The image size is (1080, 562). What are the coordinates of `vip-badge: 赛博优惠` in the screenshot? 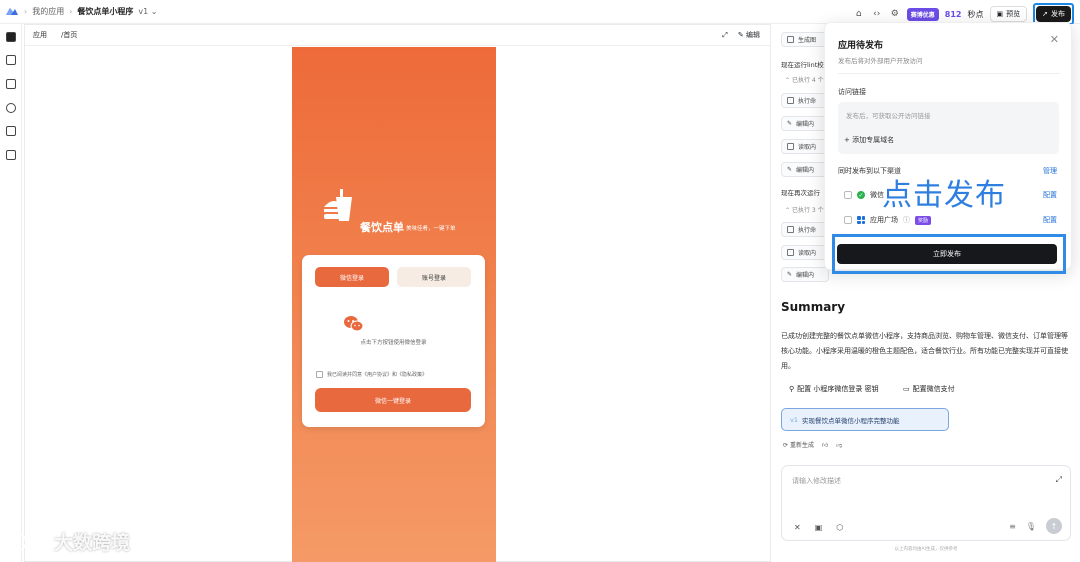 It's located at (922, 14).